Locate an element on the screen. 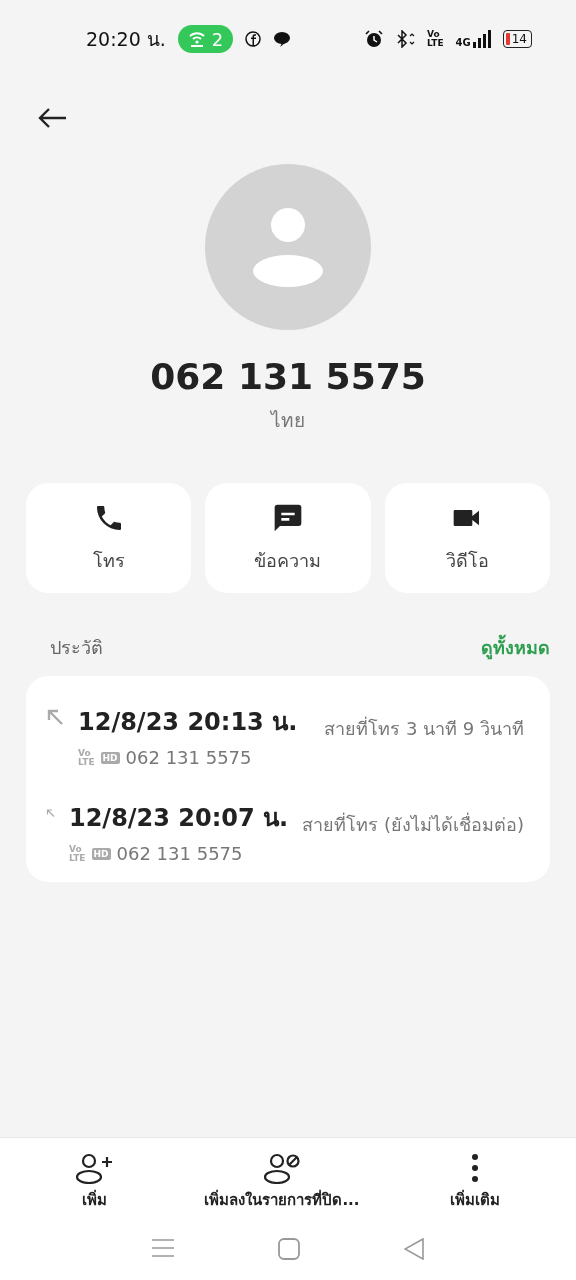  chat-bubble-icon is located at coordinates (282, 39).